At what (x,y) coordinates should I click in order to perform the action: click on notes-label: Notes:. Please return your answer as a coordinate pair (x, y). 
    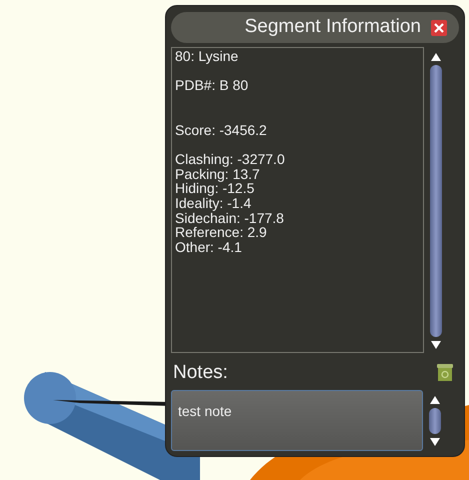
    Looking at the image, I should click on (200, 372).